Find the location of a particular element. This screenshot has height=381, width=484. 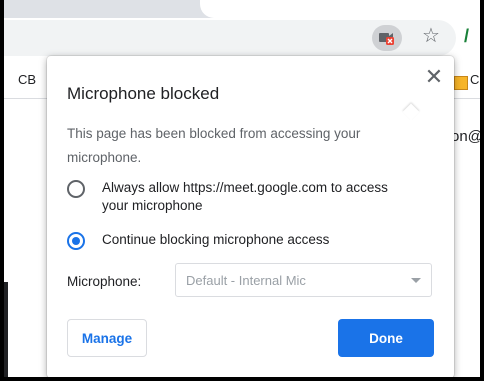

bookmark-item-right: C is located at coordinates (474, 79).